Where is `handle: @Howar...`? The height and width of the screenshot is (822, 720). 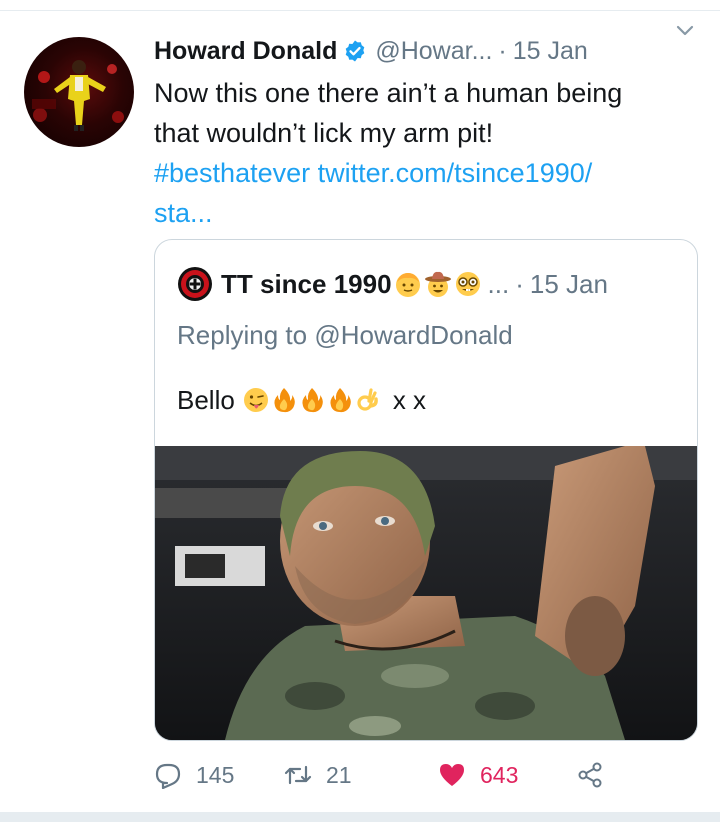 handle: @Howar... is located at coordinates (433, 51).